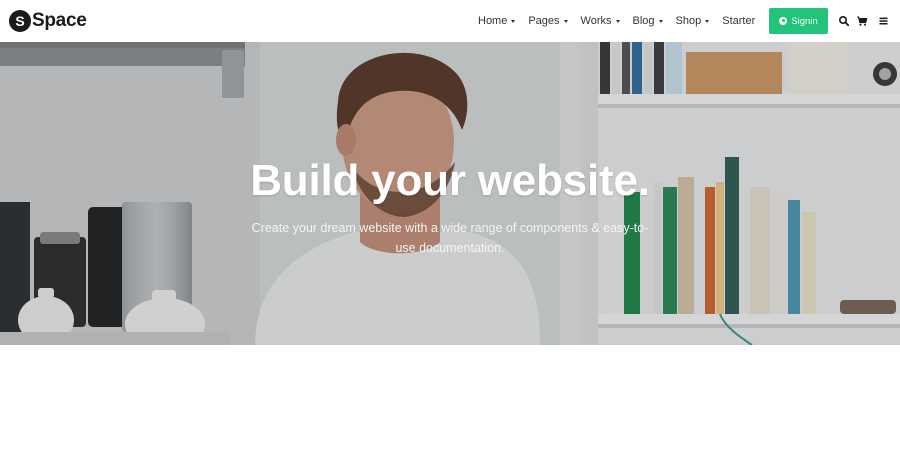  I want to click on nav-item-blog: Blog, so click(648, 21).